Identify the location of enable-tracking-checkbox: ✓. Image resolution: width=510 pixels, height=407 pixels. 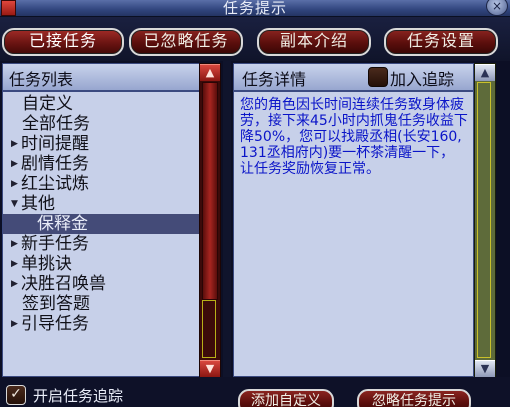
(16, 395).